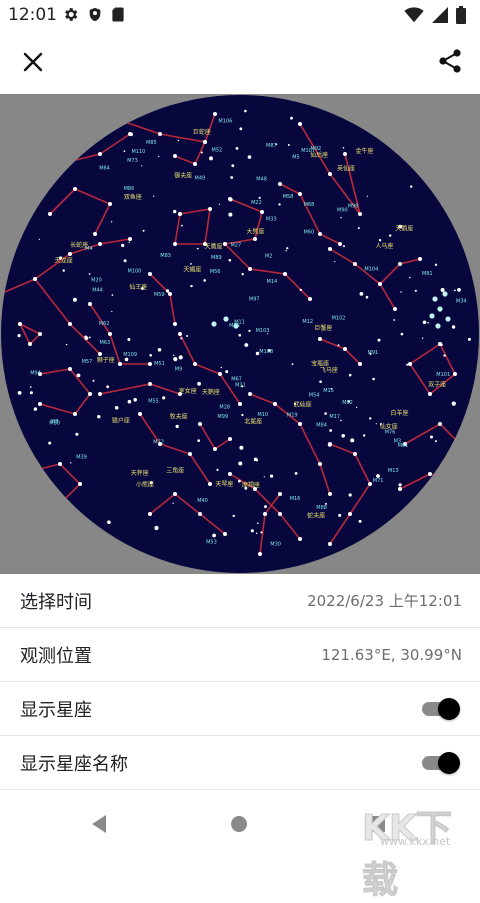 The image size is (480, 903). I want to click on messier-label: M54, so click(314, 396).